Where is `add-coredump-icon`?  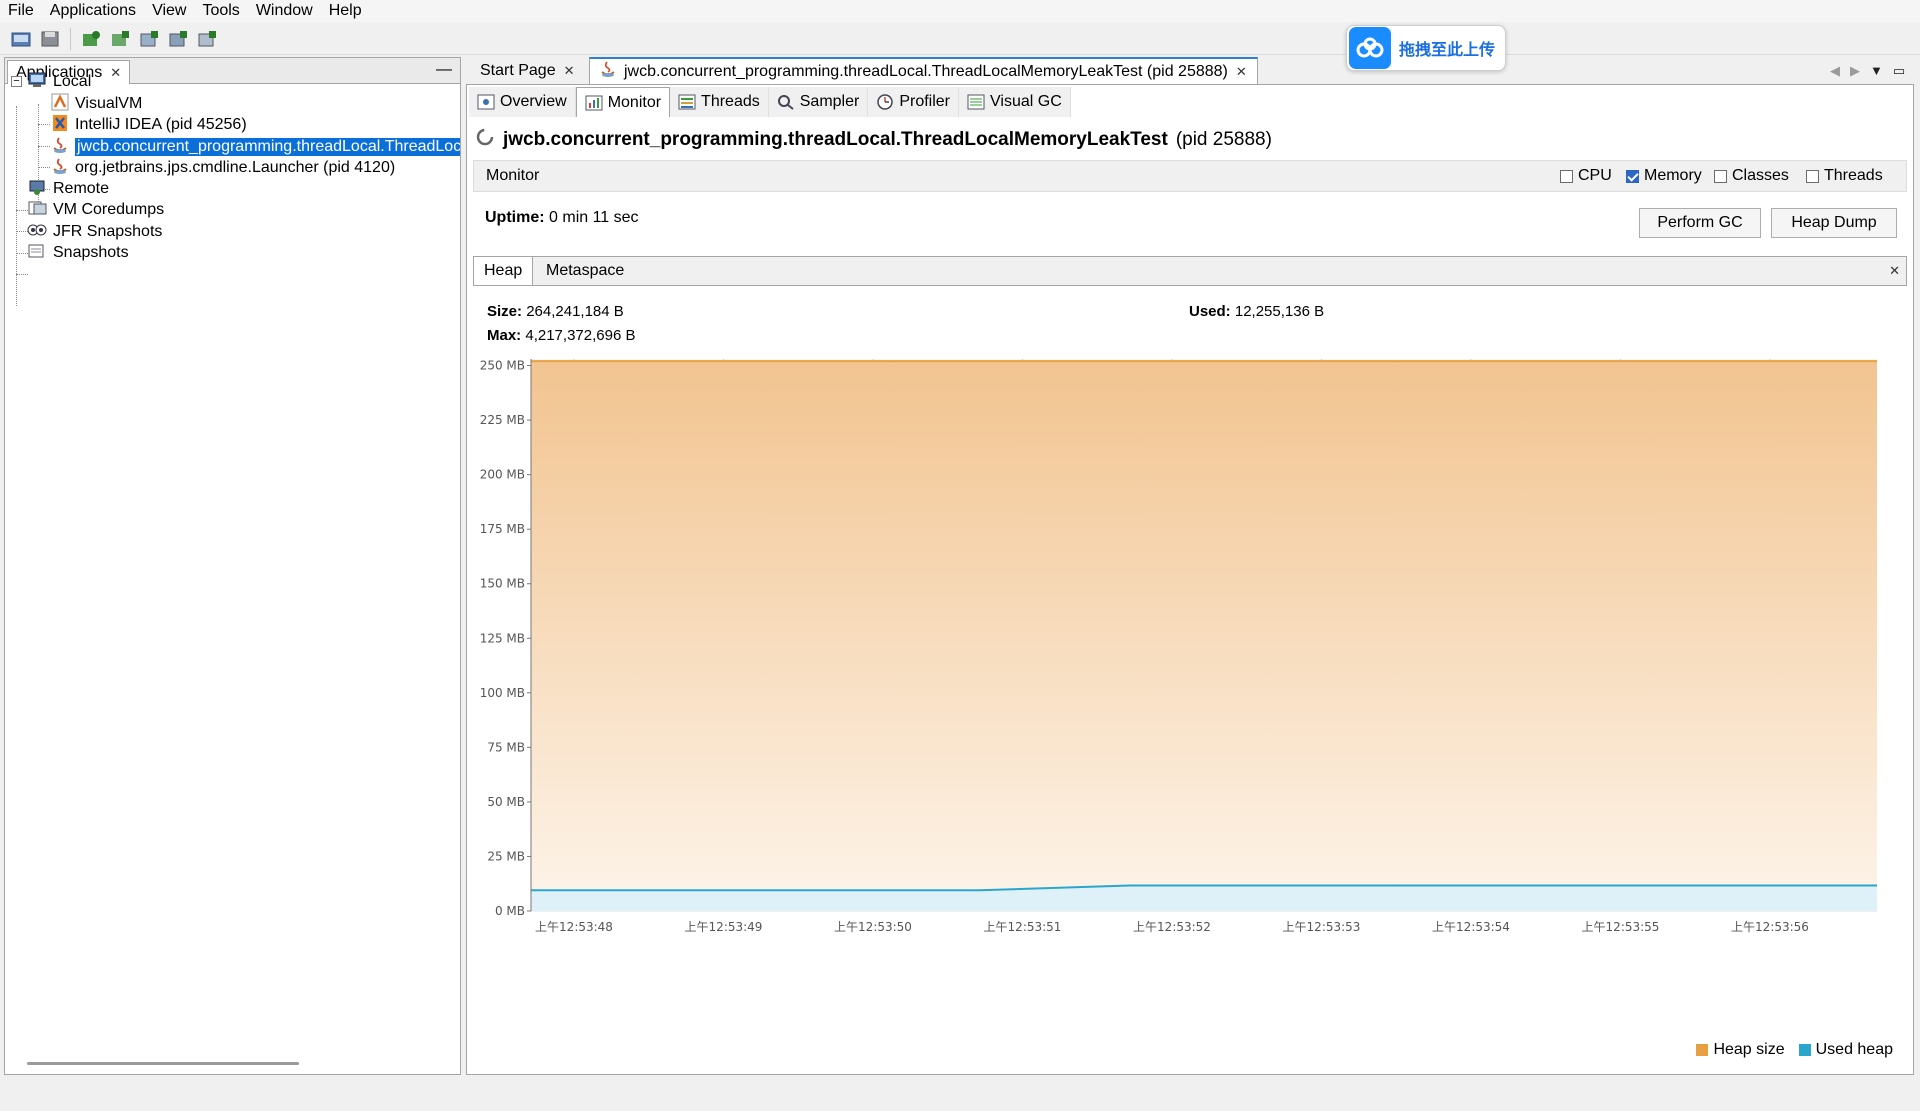 add-coredump-icon is located at coordinates (149, 39).